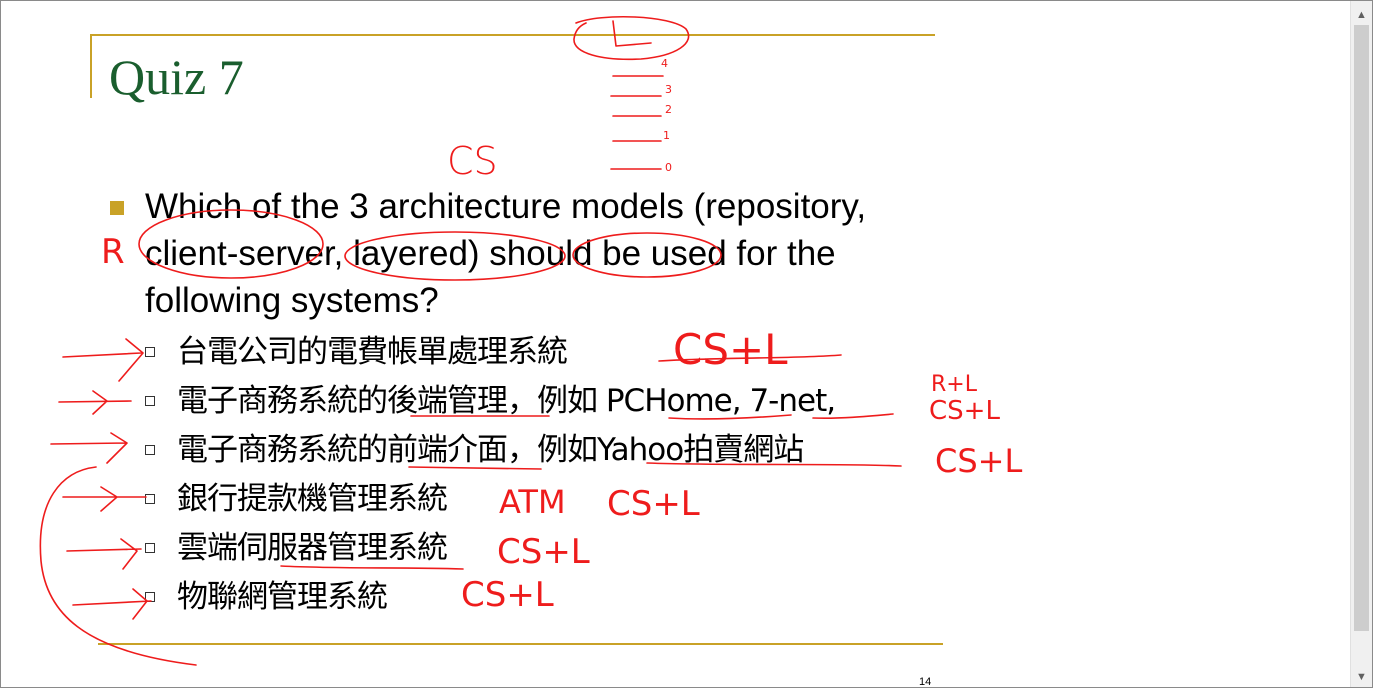 Image resolution: width=1373 pixels, height=688 pixels. What do you see at coordinates (506, 401) in the screenshot?
I see `list-item-text: 電子商務系統的後端管理，例如 PCHome, 7-net,` at bounding box center [506, 401].